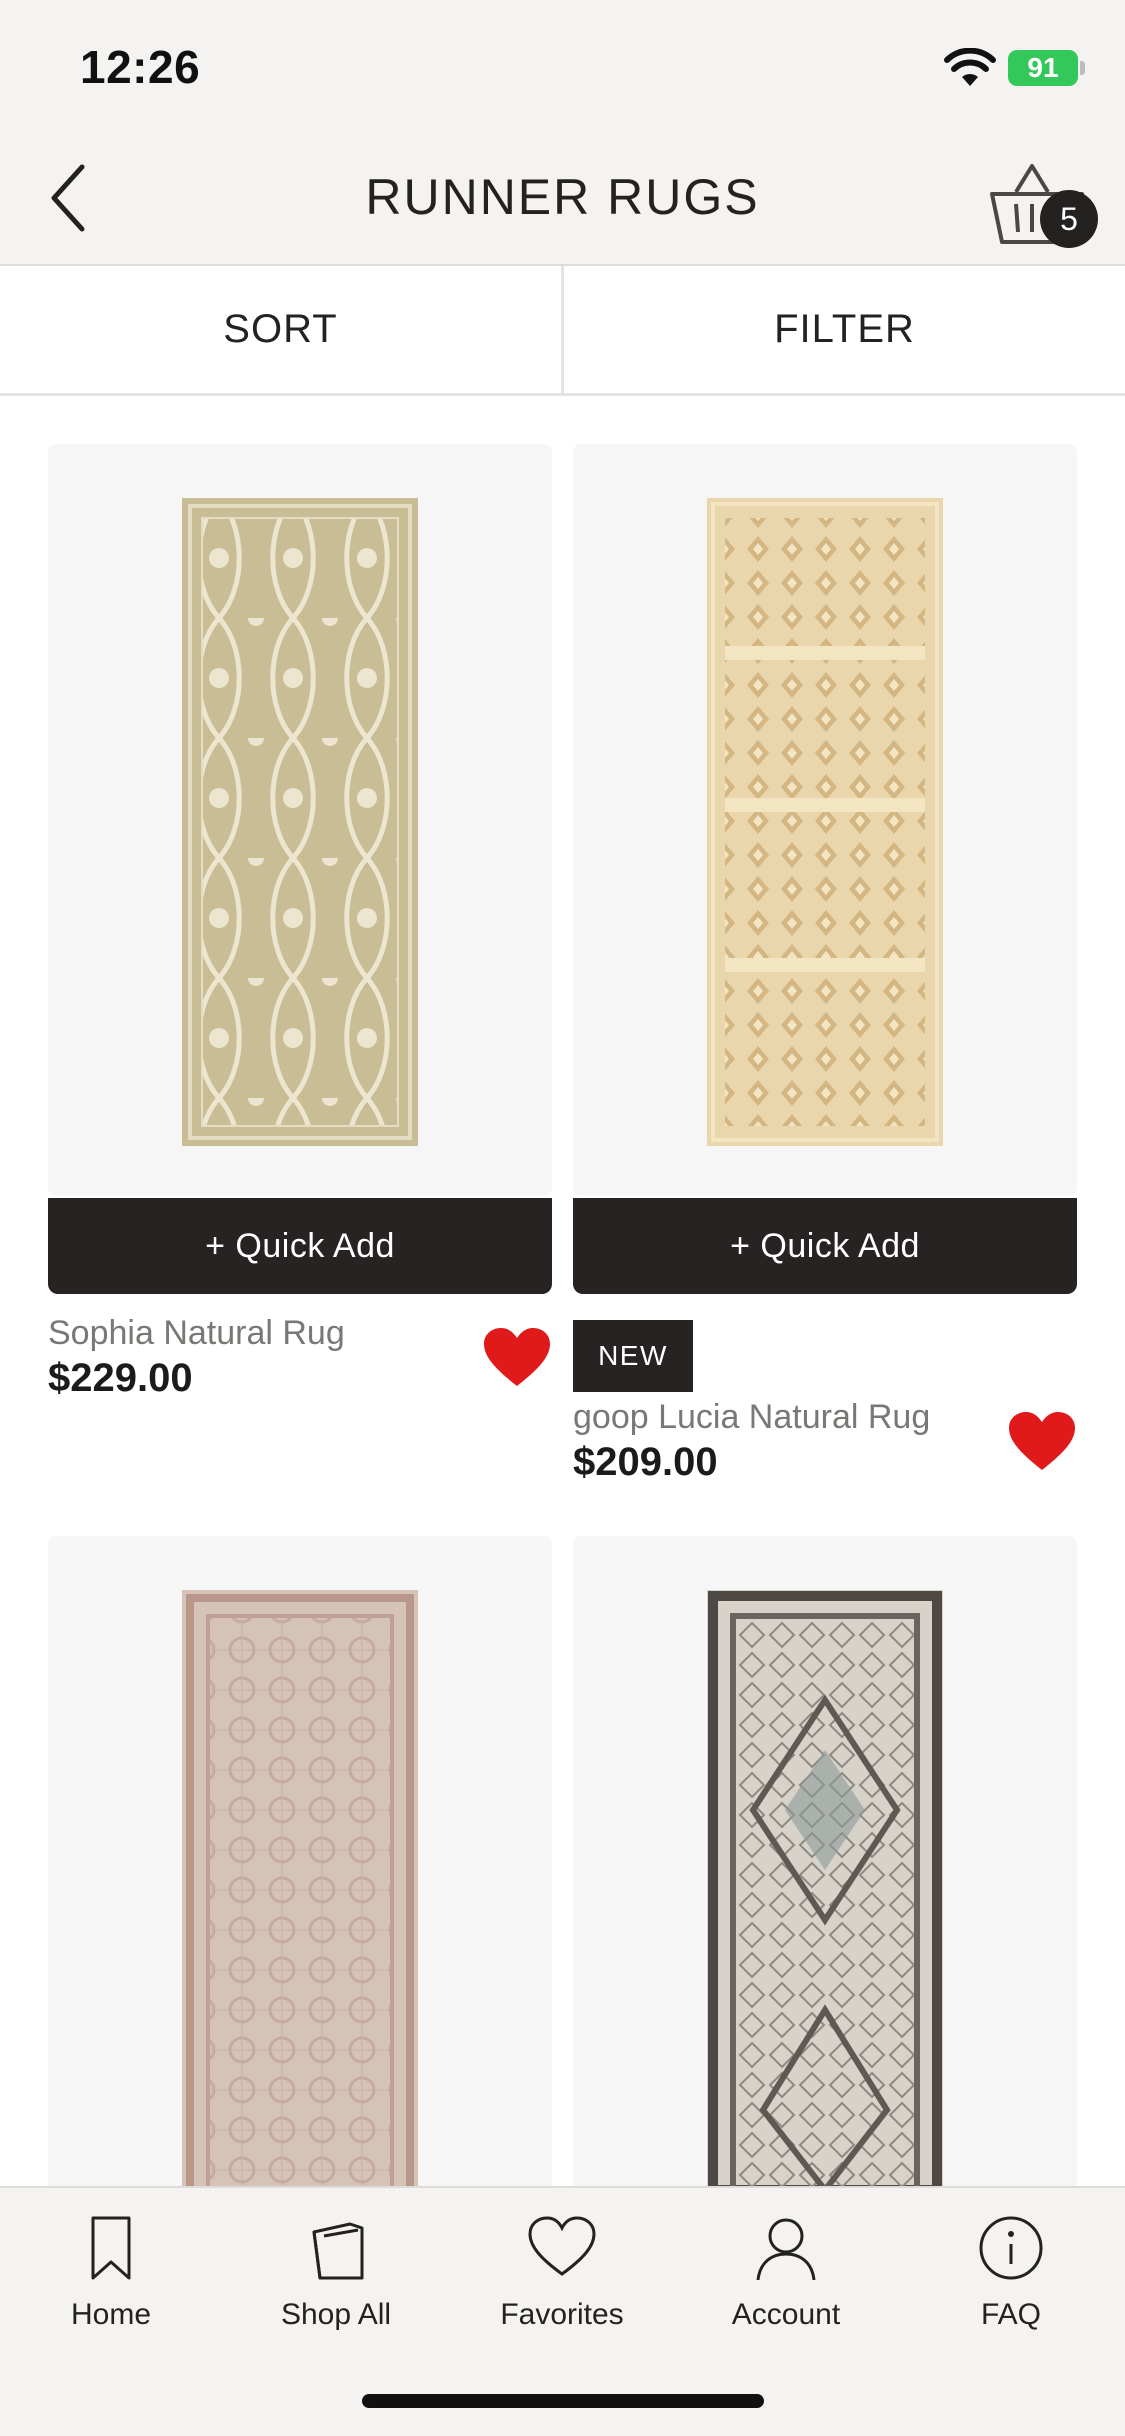  I want to click on info-icon, so click(1011, 2248).